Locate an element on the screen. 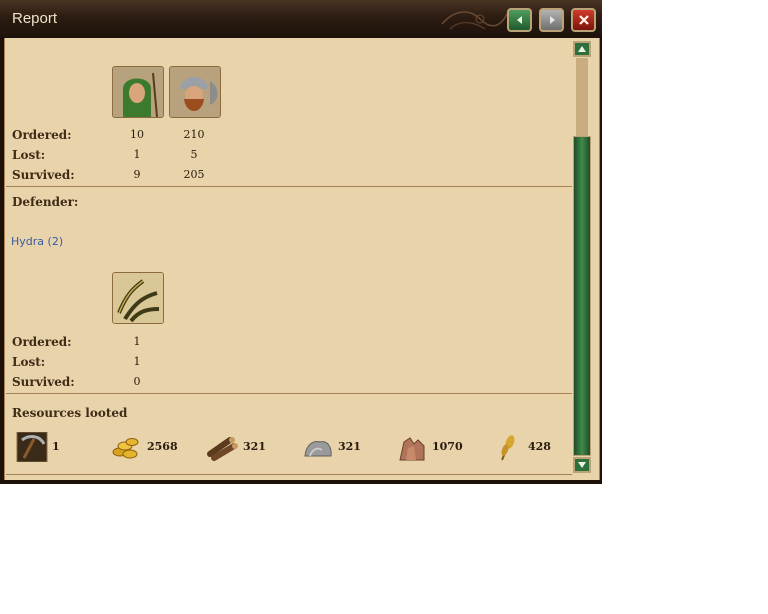 Image resolution: width=768 pixels, height=614 pixels. axeman-lost: 5 is located at coordinates (194, 154).